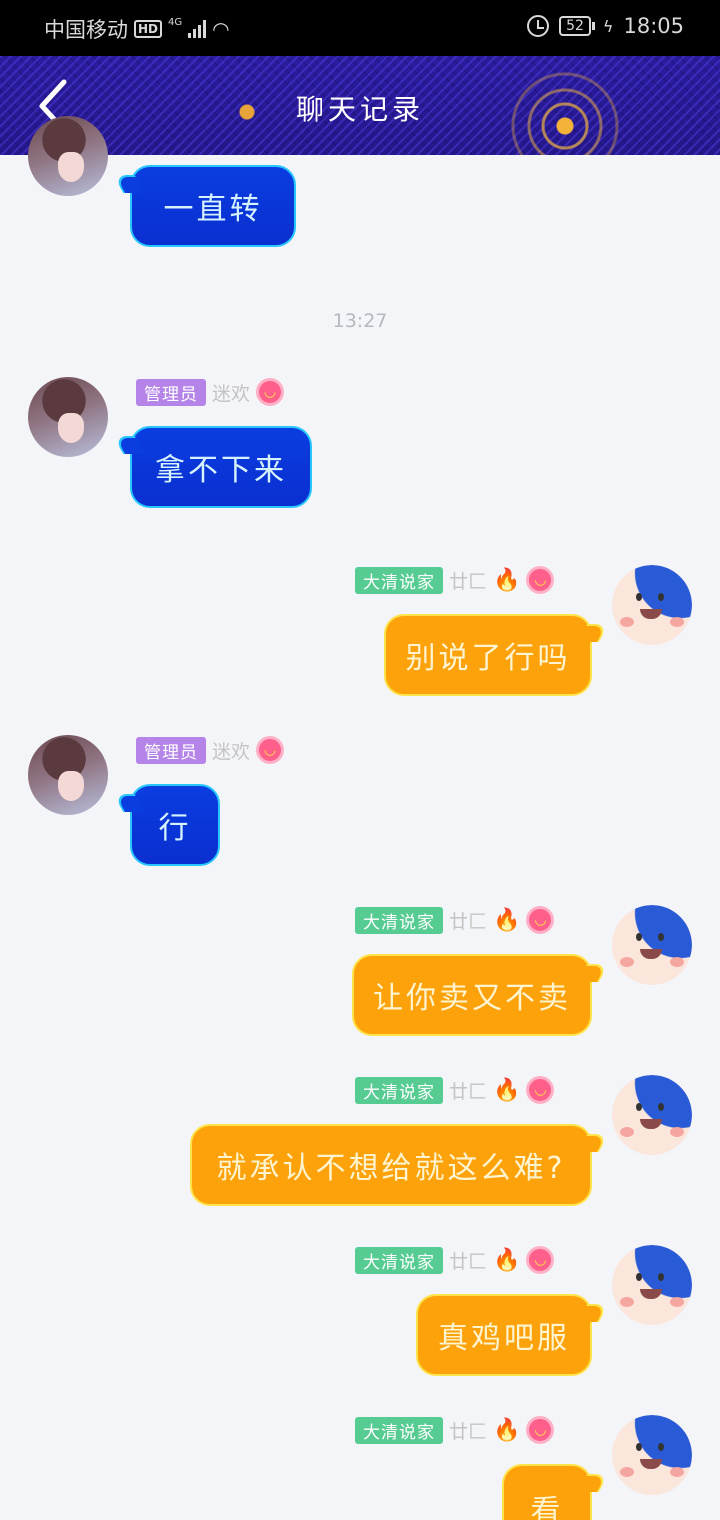  I want to click on charging-icon: ϟ, so click(608, 26).